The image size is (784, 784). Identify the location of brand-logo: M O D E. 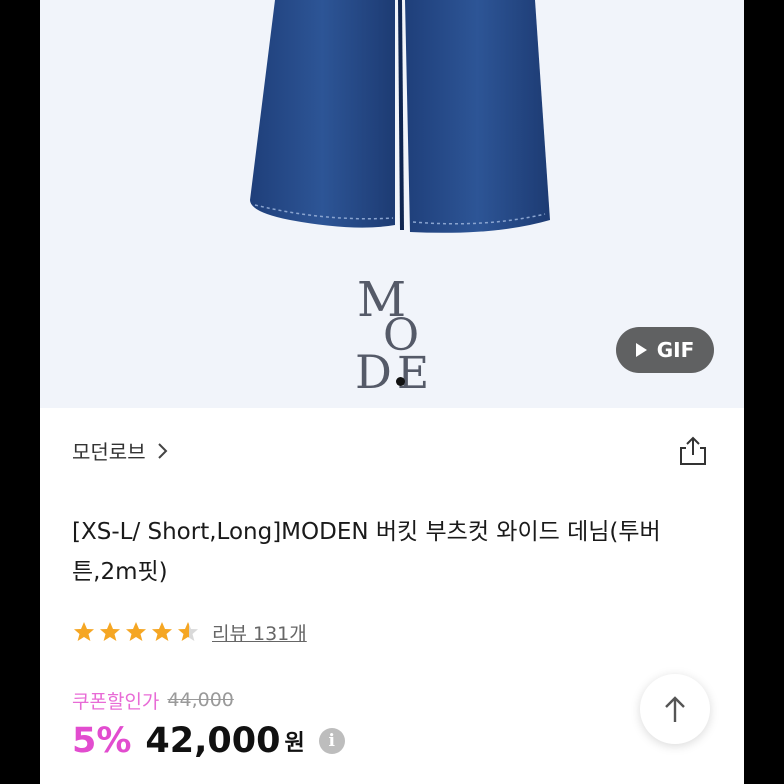
(392, 337).